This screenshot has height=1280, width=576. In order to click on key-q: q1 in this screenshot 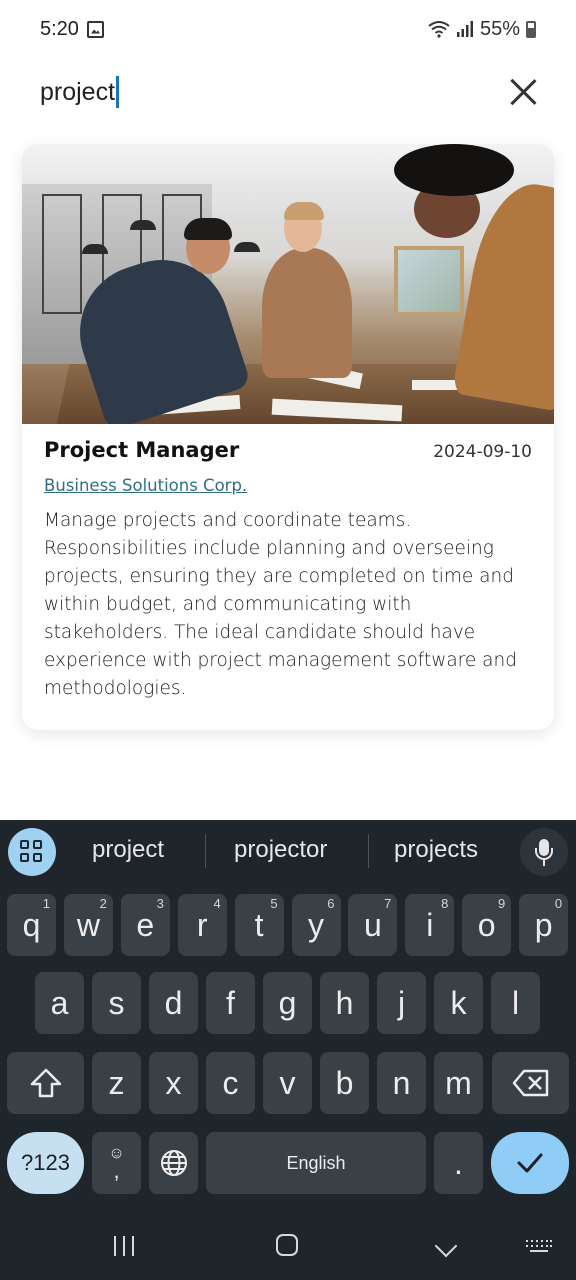, I will do `click(31, 925)`.